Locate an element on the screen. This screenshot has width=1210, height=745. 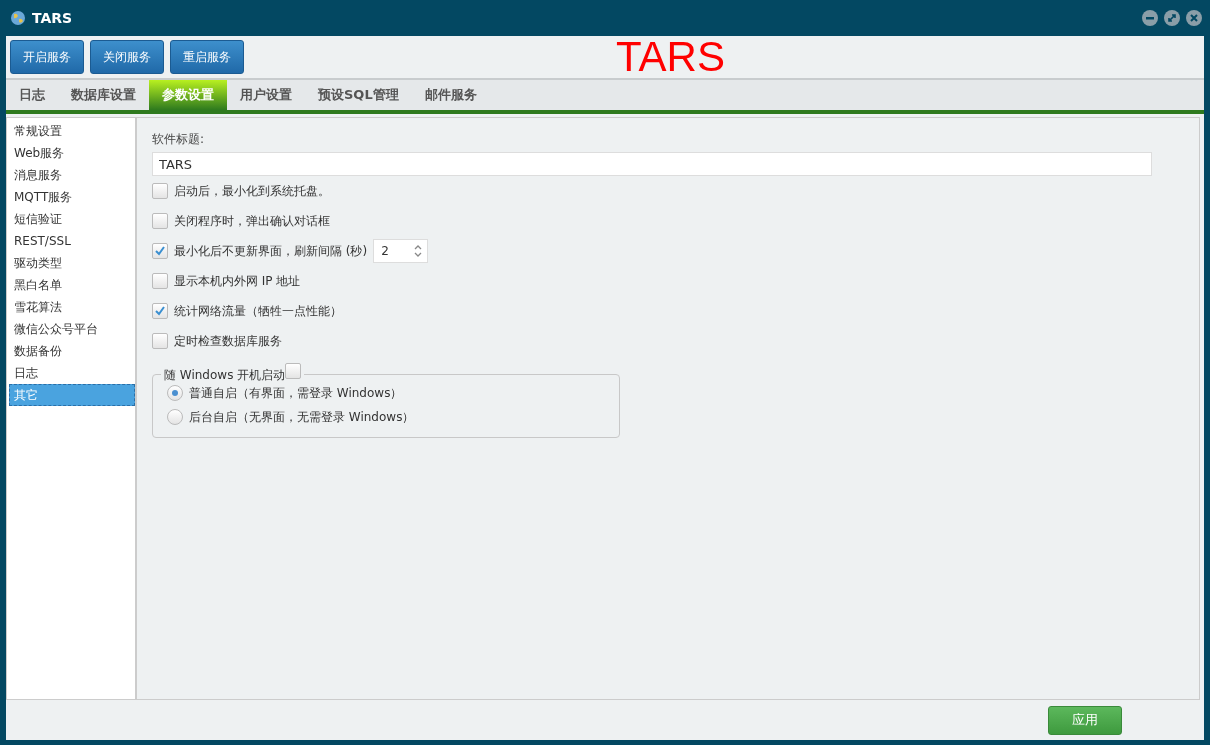
sidebar-item: 微信公众号平台 is located at coordinates (72, 329).